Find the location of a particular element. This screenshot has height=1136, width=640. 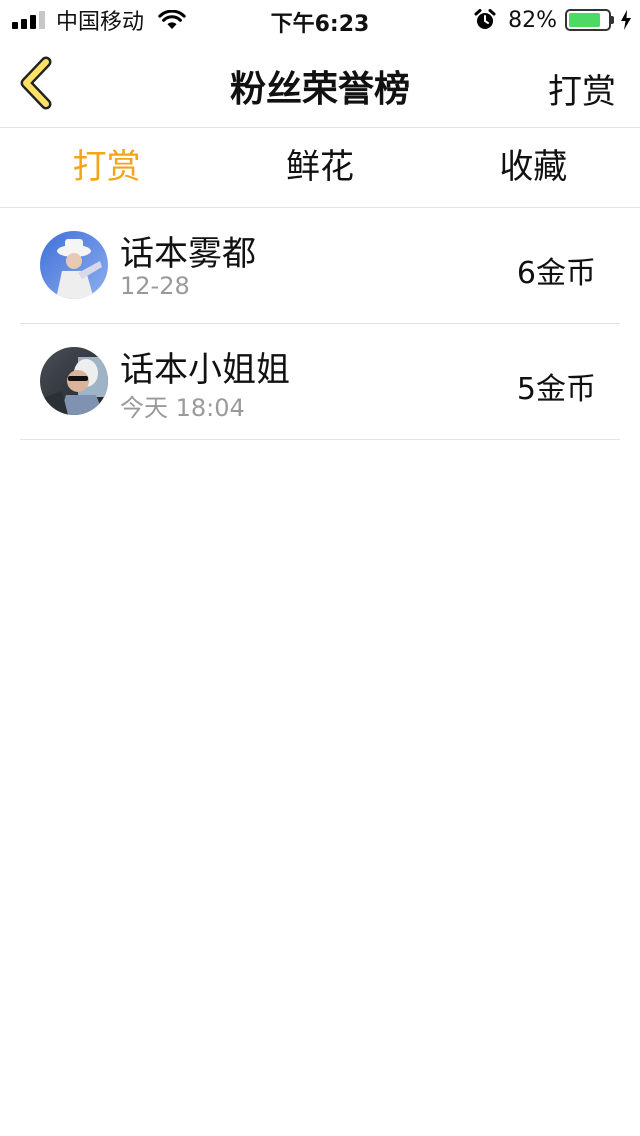

list-item: 话本雾都 12-28 6金币 is located at coordinates (320, 266).